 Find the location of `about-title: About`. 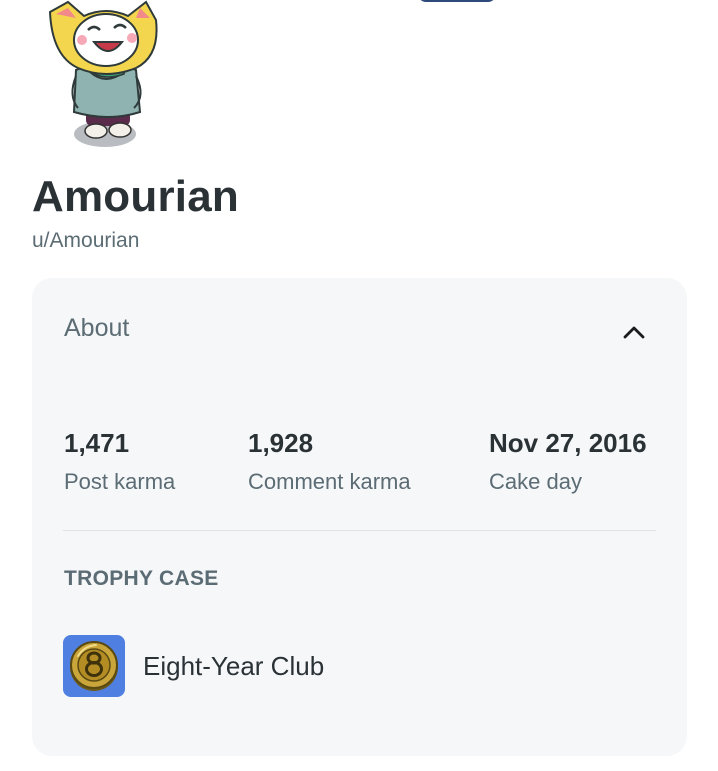

about-title: About is located at coordinates (97, 328).